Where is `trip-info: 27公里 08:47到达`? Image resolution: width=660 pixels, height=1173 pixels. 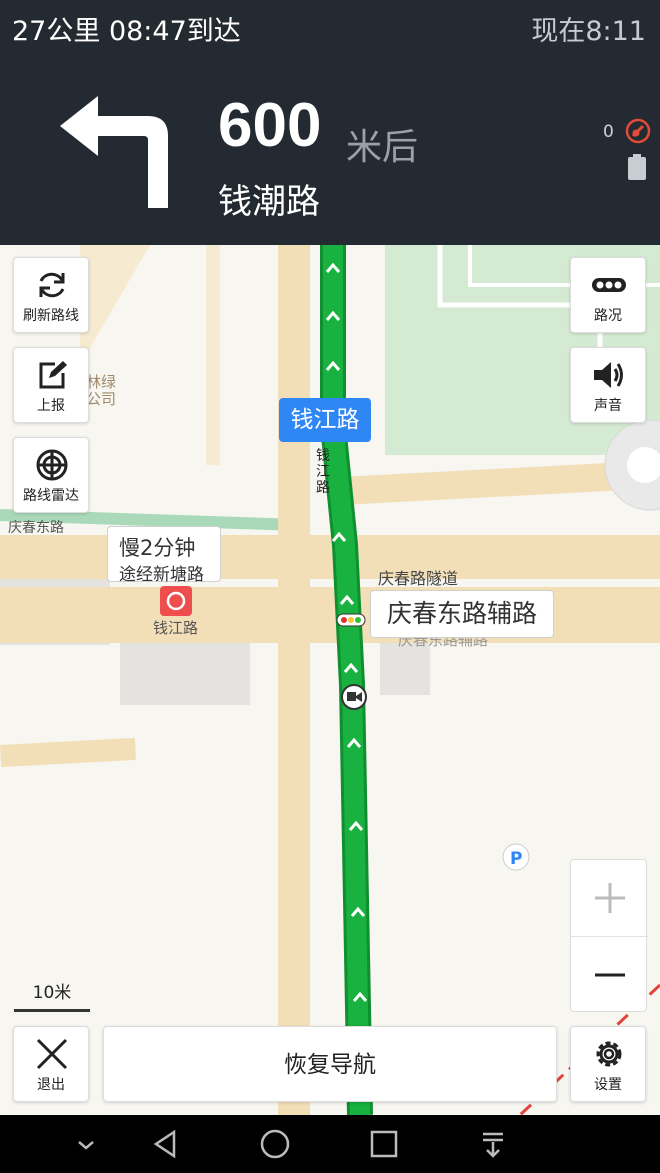
trip-info: 27公里 08:47到达 is located at coordinates (126, 31).